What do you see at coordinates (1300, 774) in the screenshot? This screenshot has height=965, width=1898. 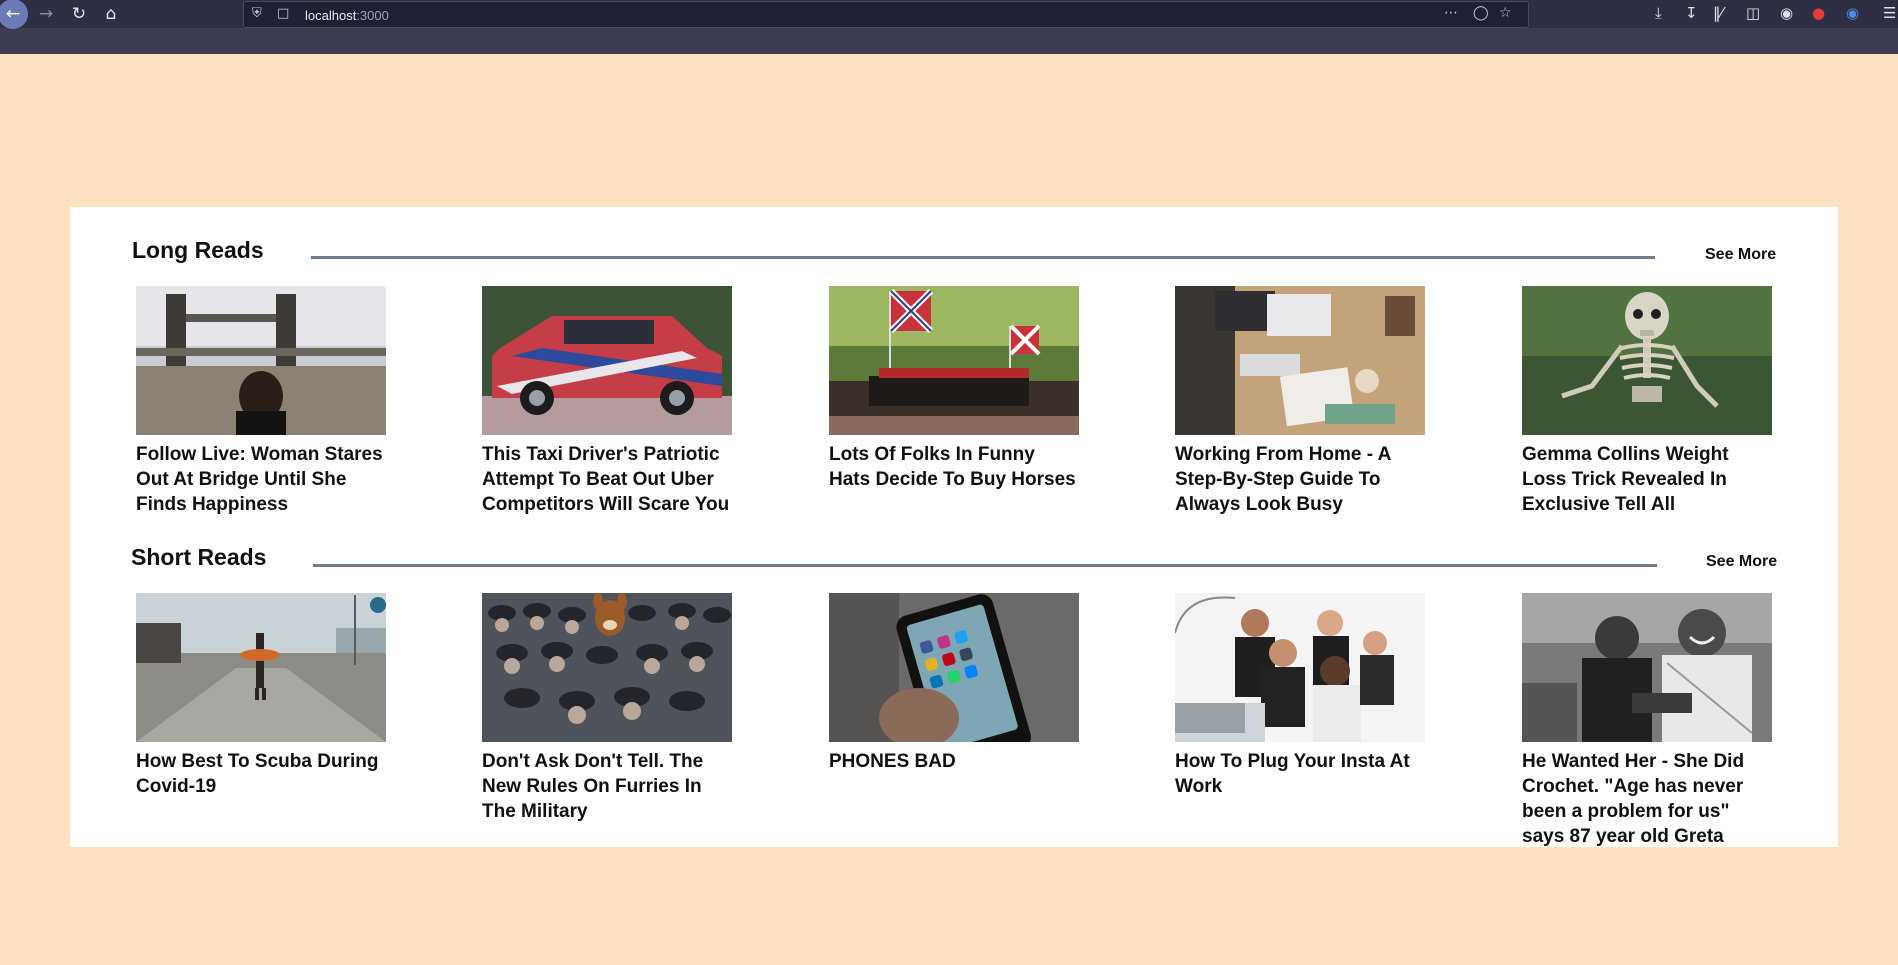 I see `article-headline: How To Plug Your Insta At Work` at bounding box center [1300, 774].